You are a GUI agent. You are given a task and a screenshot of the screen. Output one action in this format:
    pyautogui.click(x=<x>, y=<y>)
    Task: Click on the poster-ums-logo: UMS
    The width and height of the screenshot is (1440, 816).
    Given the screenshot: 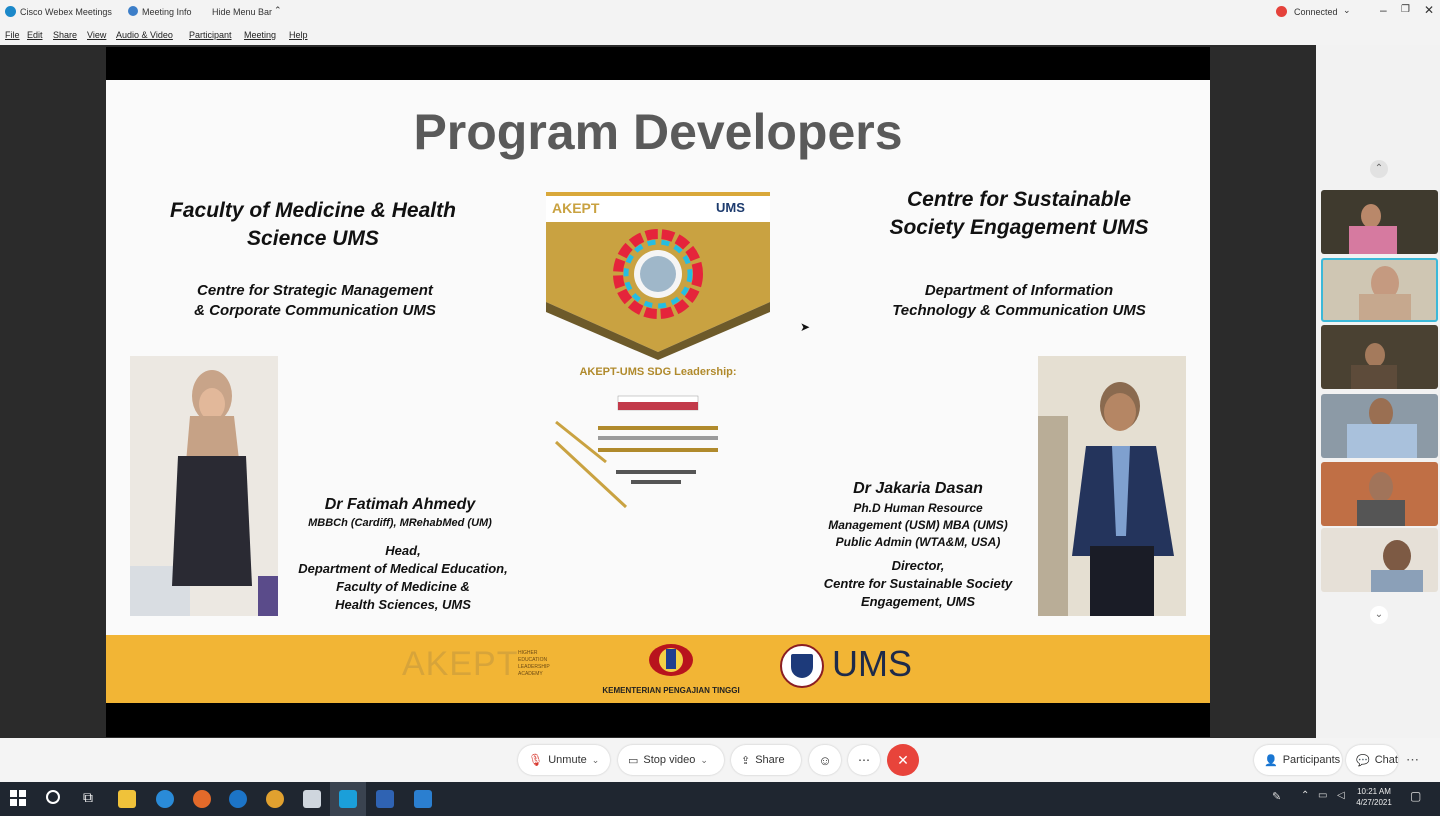 What is the action you would take?
    pyautogui.click(x=730, y=207)
    